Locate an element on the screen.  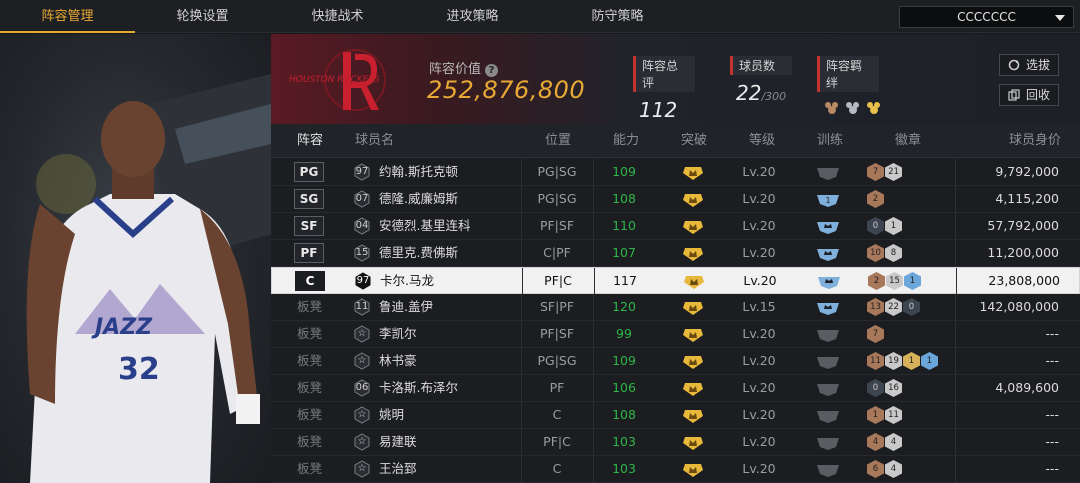
badge-silver-icon: 22 is located at coordinates (893, 307).